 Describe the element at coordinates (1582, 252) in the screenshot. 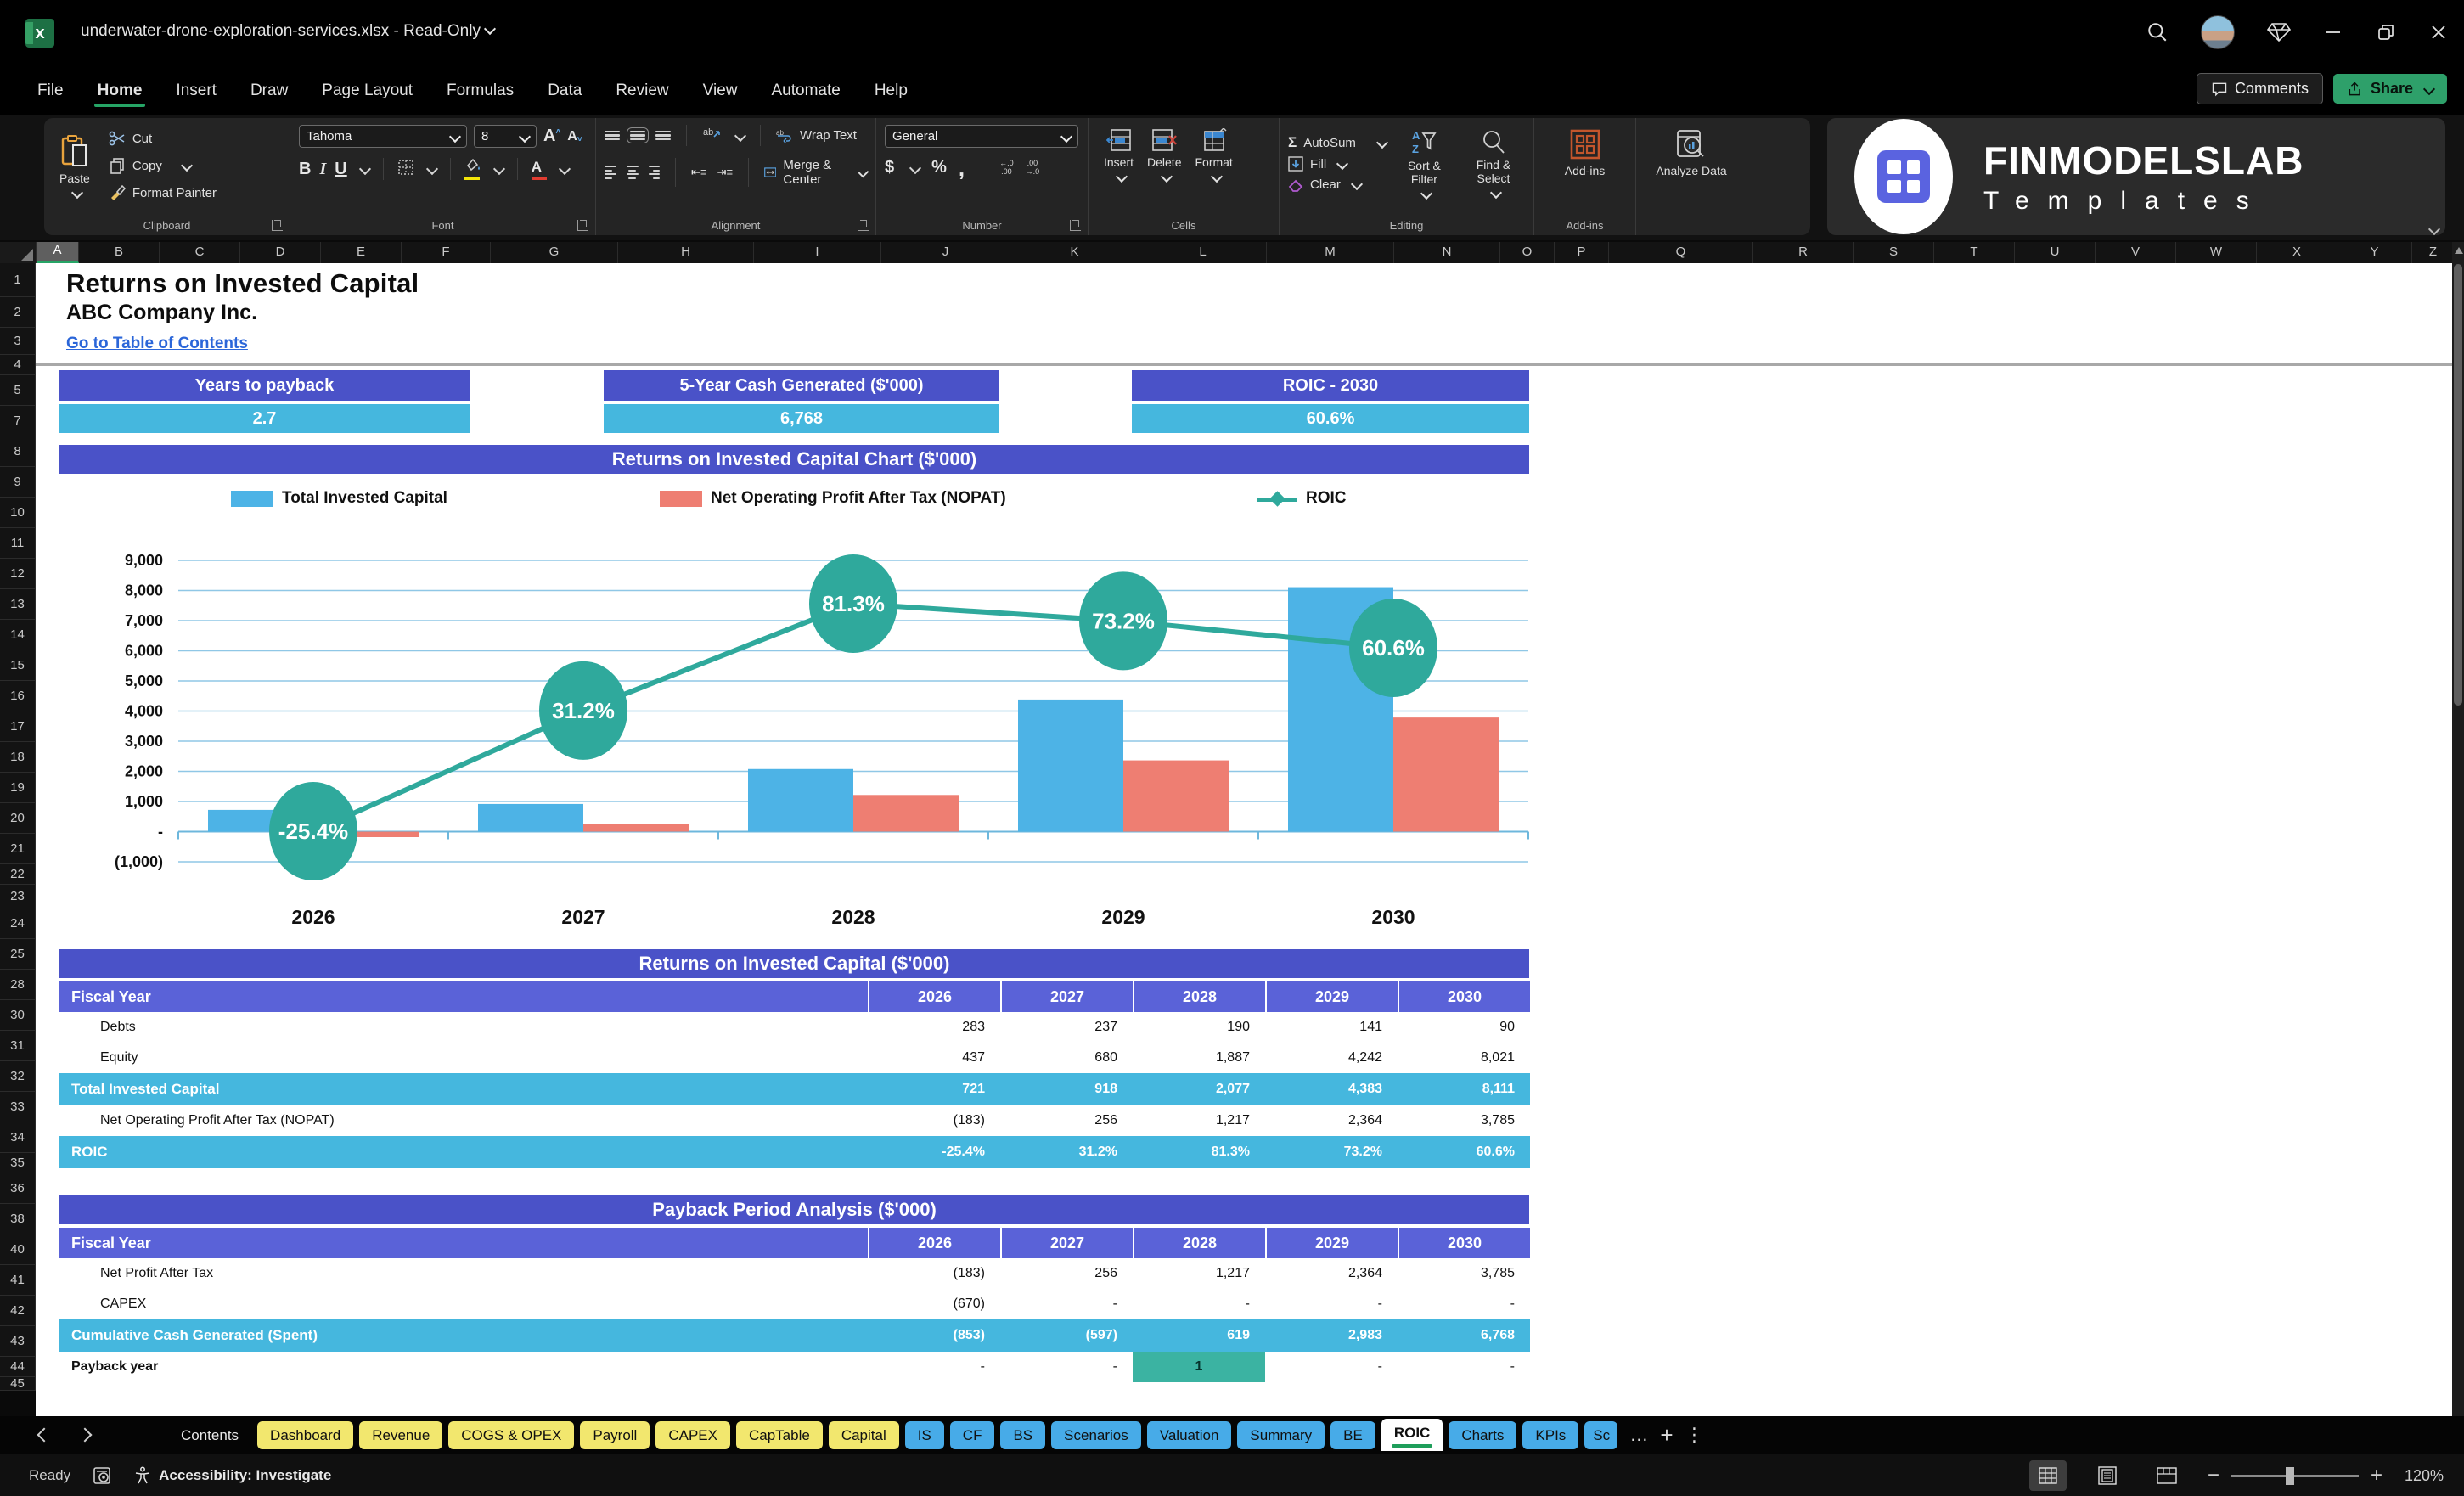

I see `column-header-P: P` at that location.